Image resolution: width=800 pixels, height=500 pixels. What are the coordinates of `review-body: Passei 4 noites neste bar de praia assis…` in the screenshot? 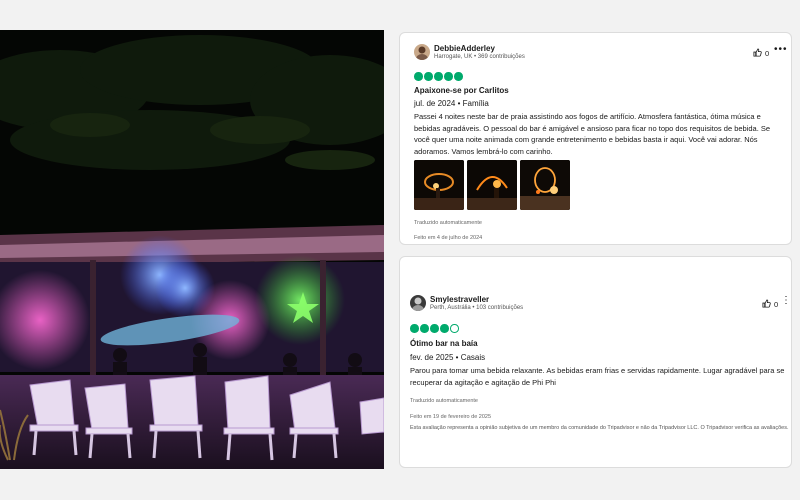 It's located at (592, 134).